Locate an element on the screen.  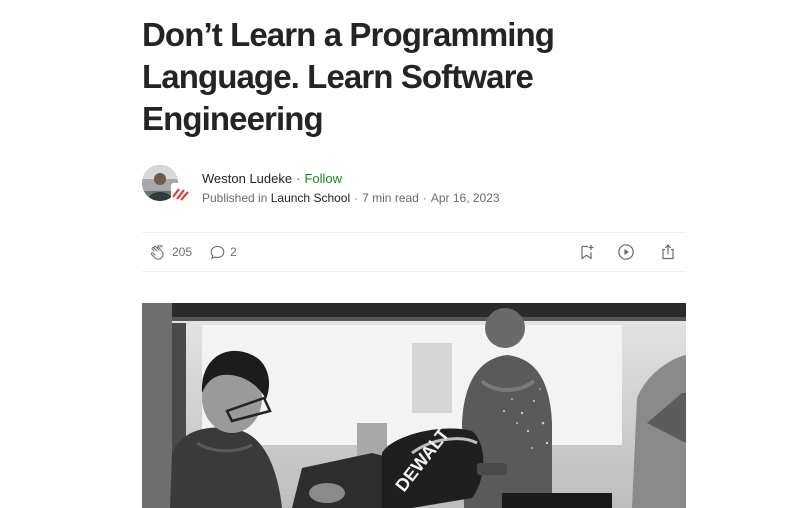
clap-button: 205 is located at coordinates (170, 252).